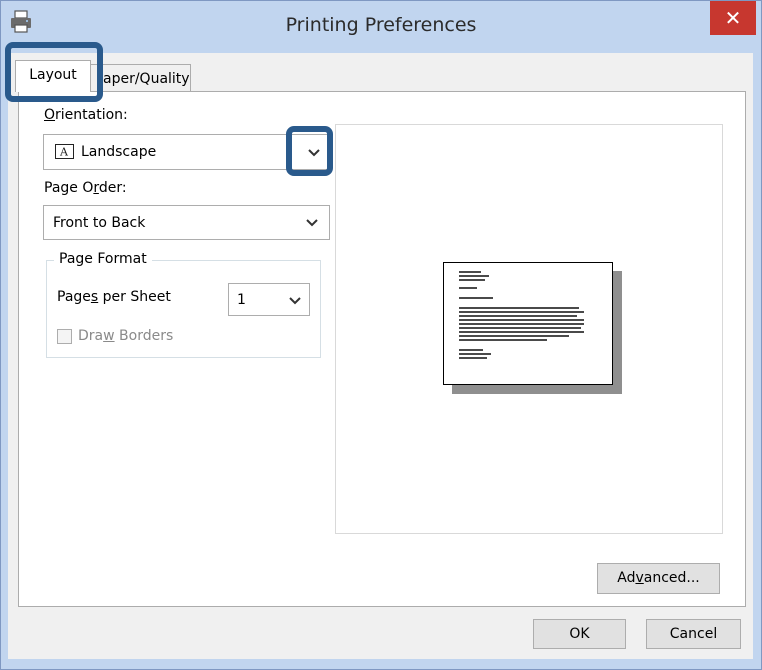  Describe the element at coordinates (86, 115) in the screenshot. I see `orientation-label: Orientation:` at that location.